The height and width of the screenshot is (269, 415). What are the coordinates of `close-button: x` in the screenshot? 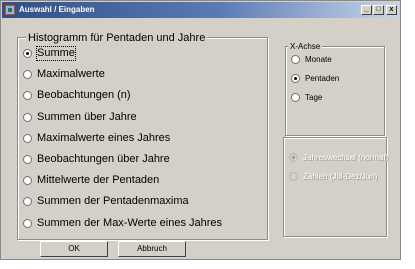 It's located at (391, 10).